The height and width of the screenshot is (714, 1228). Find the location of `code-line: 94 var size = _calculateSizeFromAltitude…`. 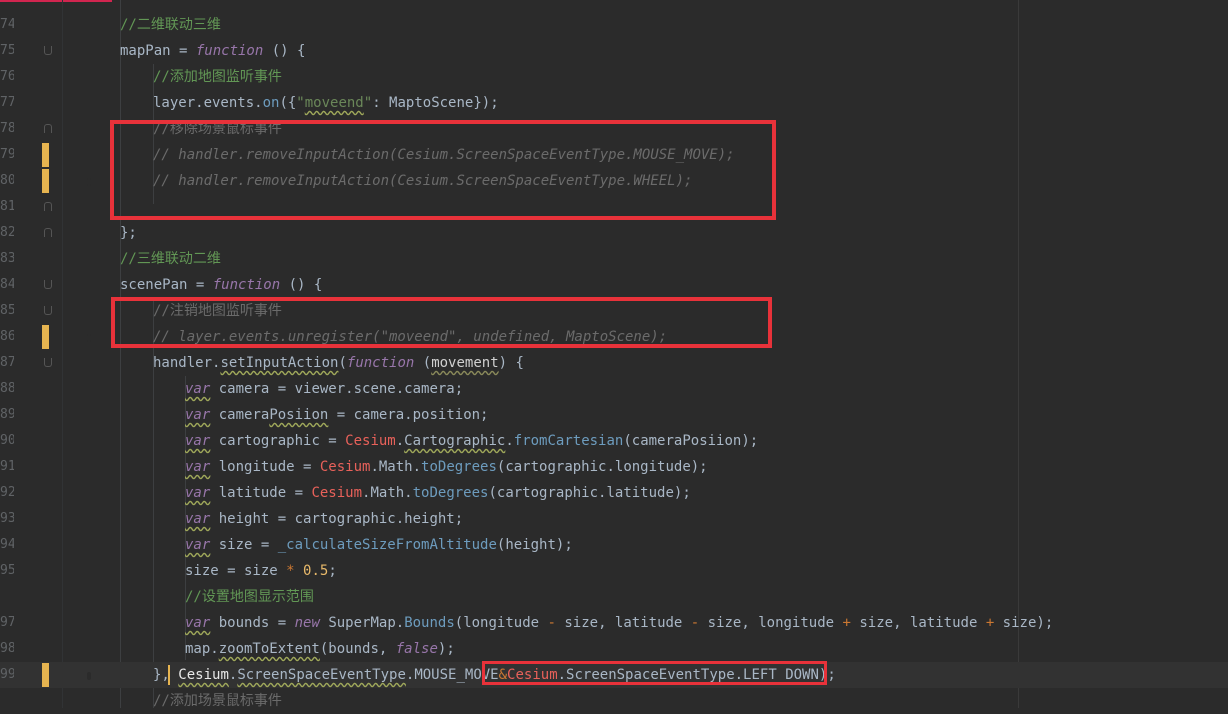

code-line: 94 var size = _calculateSizeFromAltitude… is located at coordinates (614, 545).